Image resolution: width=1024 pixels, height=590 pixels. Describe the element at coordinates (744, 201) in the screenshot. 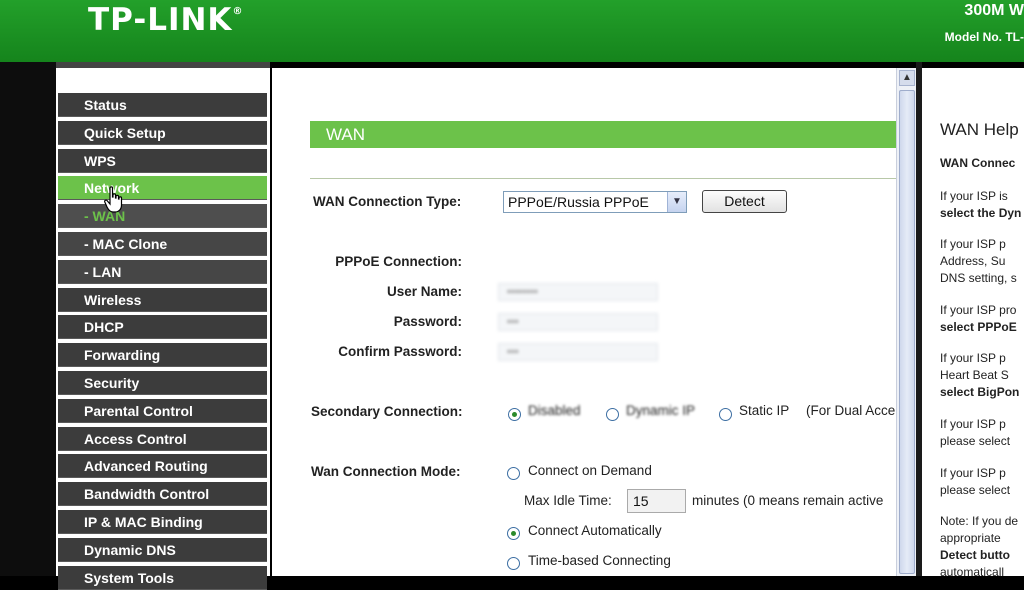

I see `detect-button: Detect` at that location.